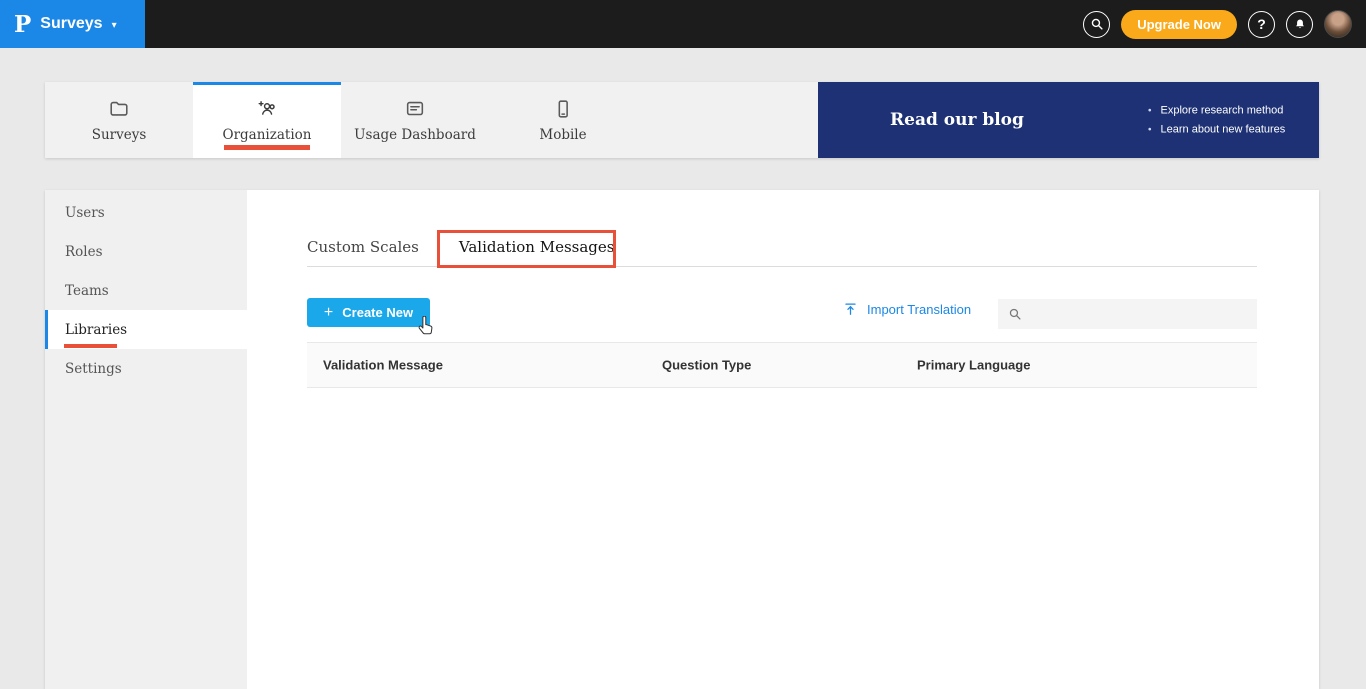 This screenshot has height=689, width=1366. What do you see at coordinates (1179, 24) in the screenshot?
I see `upgrade-now-button: Upgrade Now` at bounding box center [1179, 24].